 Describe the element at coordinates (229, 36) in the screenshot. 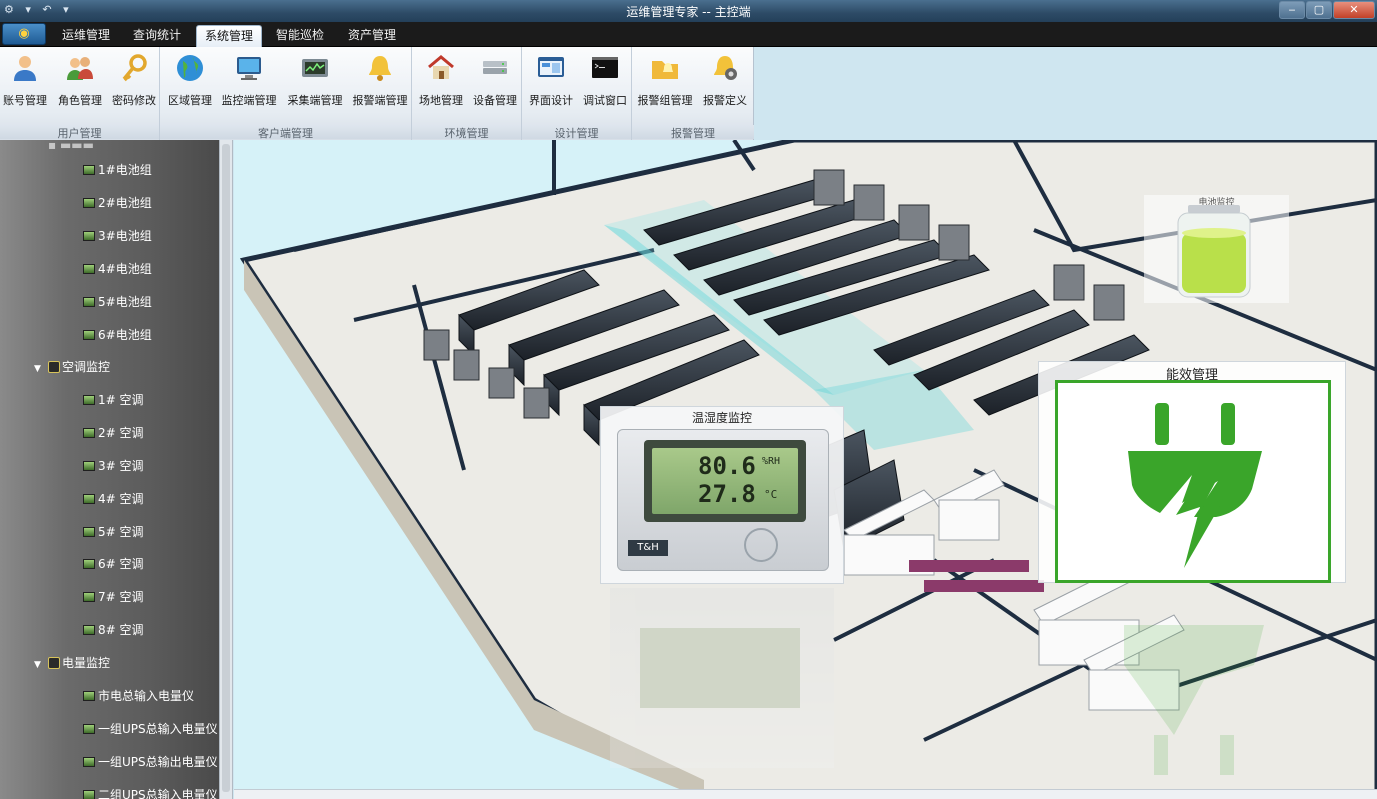

I see `tab-system: 系统管理` at that location.